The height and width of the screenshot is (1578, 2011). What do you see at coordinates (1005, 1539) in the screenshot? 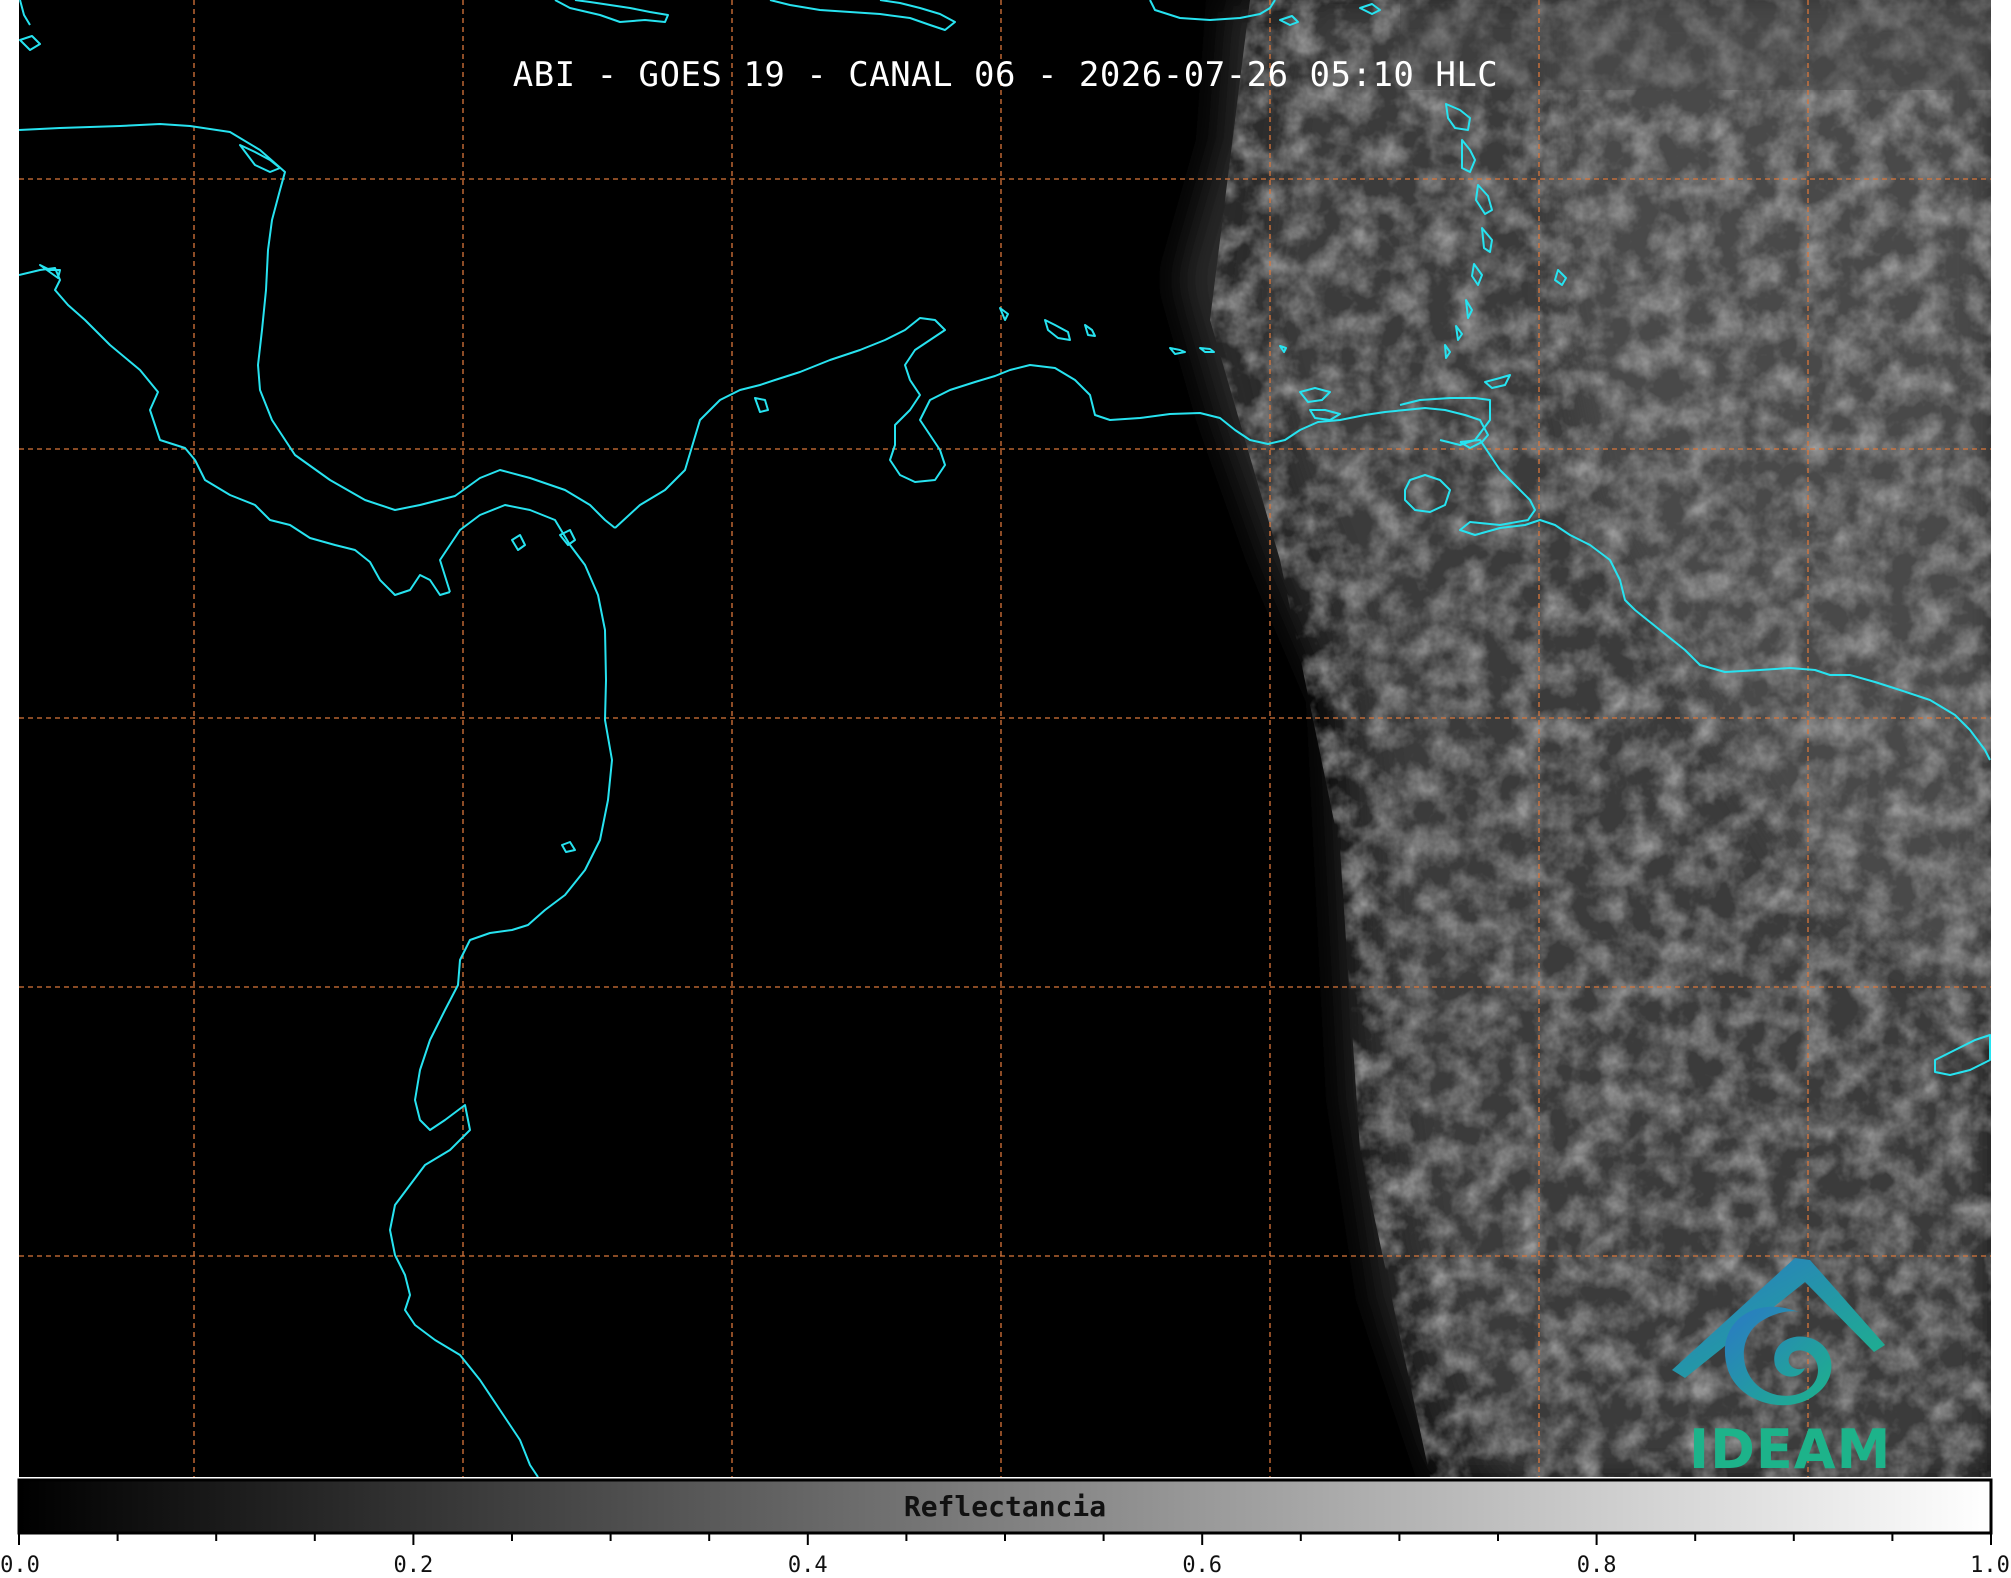
I see `colorbar-ticks` at bounding box center [1005, 1539].